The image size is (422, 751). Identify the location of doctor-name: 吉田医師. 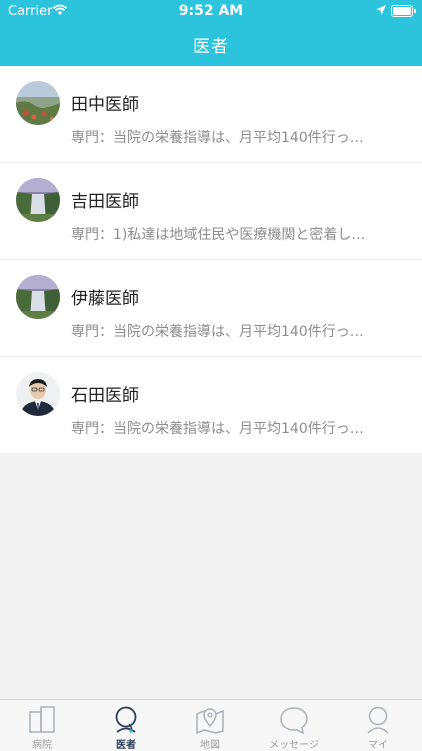
(105, 202).